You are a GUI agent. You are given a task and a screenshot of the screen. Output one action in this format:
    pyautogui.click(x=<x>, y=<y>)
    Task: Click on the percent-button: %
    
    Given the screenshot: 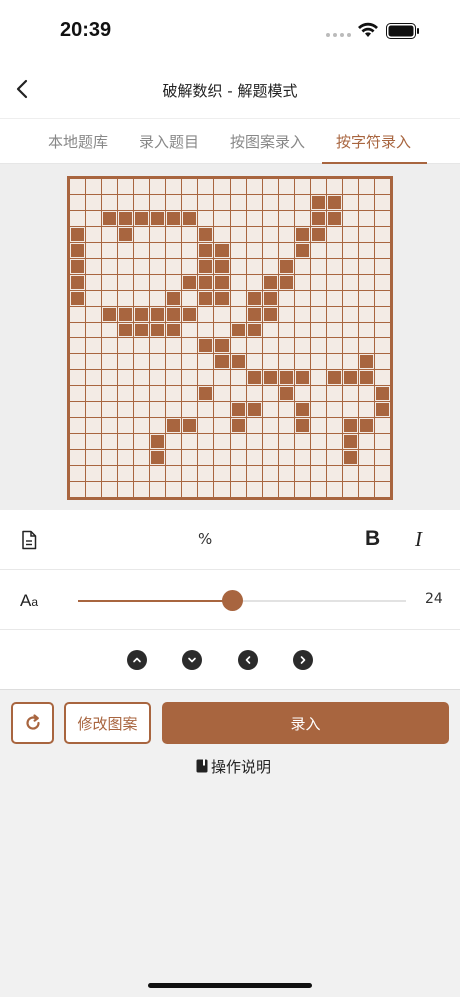 What is the action you would take?
    pyautogui.click(x=205, y=539)
    